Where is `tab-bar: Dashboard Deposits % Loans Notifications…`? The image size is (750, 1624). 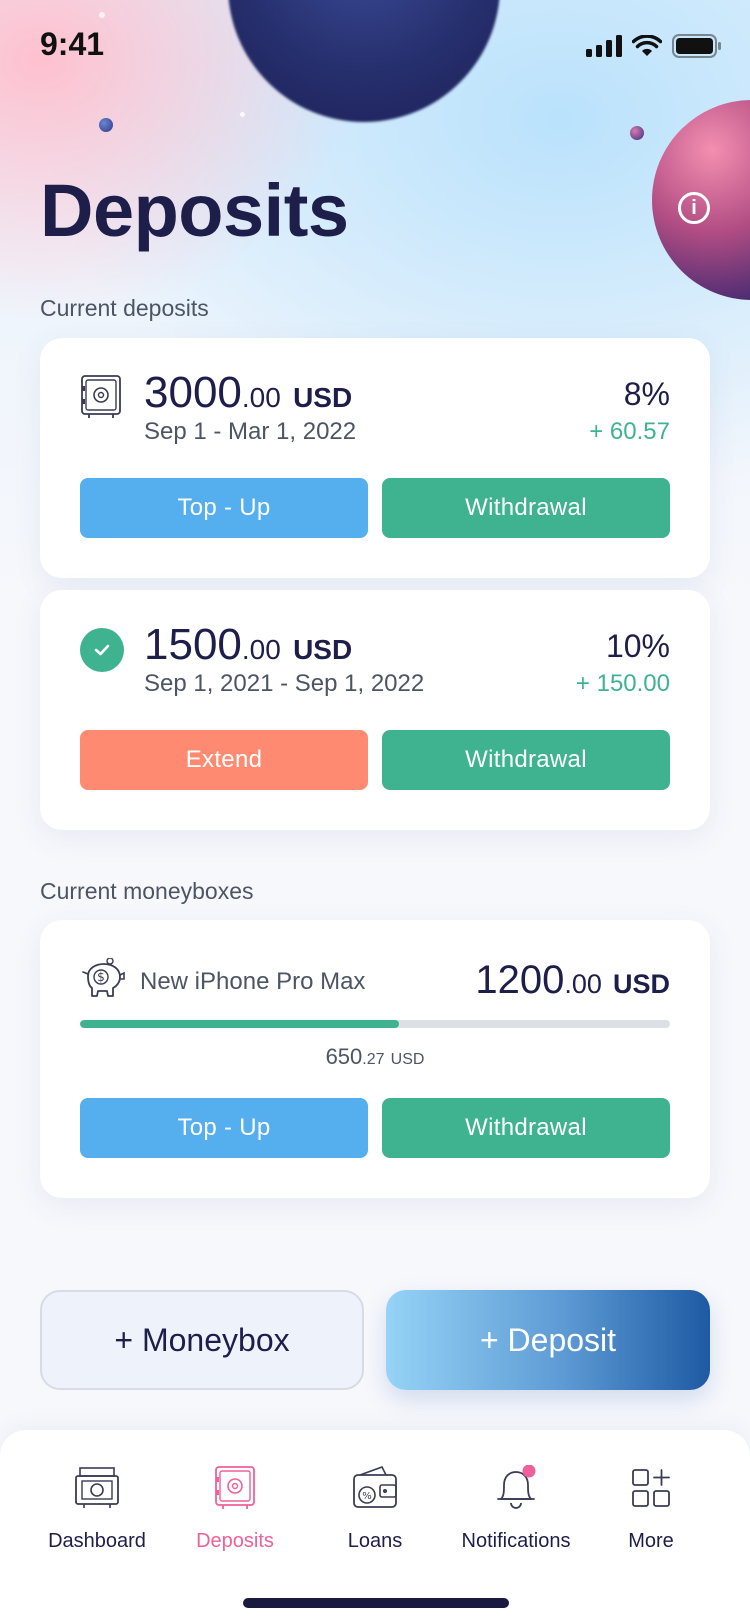
tab-bar: Dashboard Deposits % Loans Notifications… is located at coordinates (375, 1527).